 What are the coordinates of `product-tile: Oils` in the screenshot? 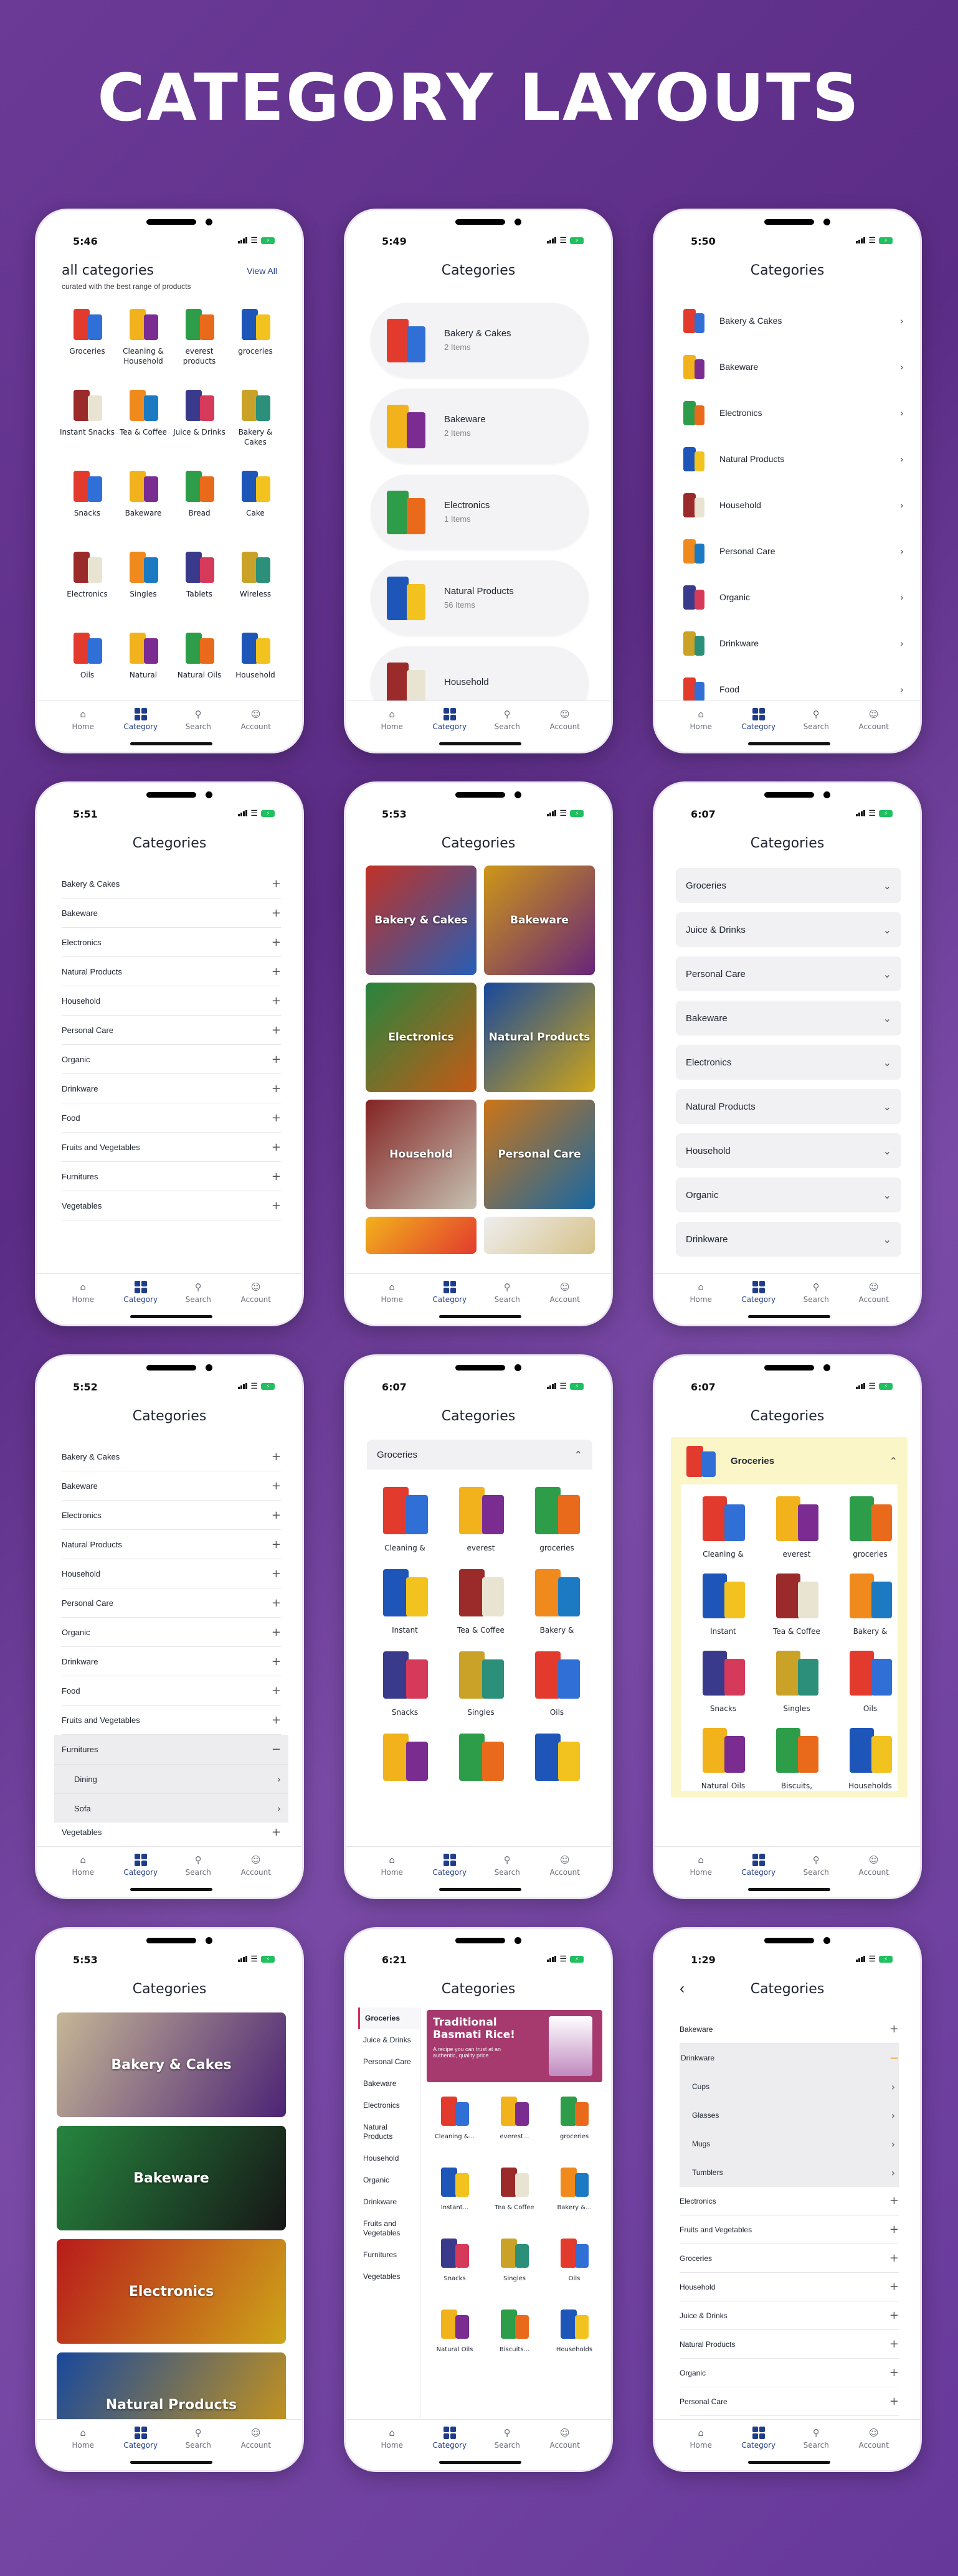 It's located at (574, 2266).